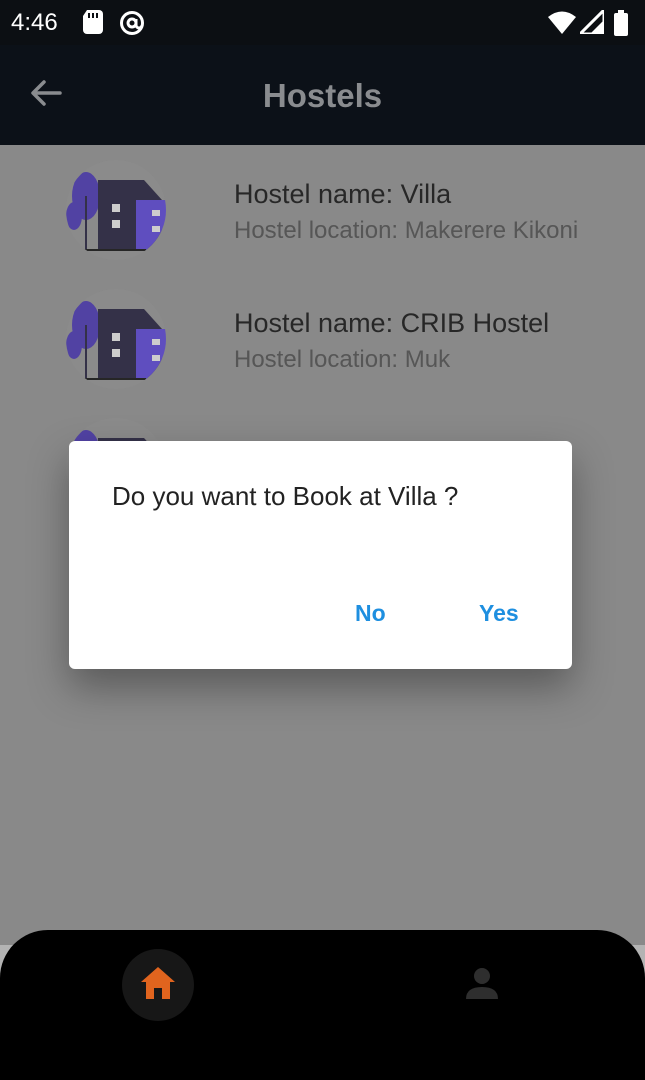 Image resolution: width=645 pixels, height=1080 pixels. What do you see at coordinates (499, 613) in the screenshot?
I see `yes-button: Yes` at bounding box center [499, 613].